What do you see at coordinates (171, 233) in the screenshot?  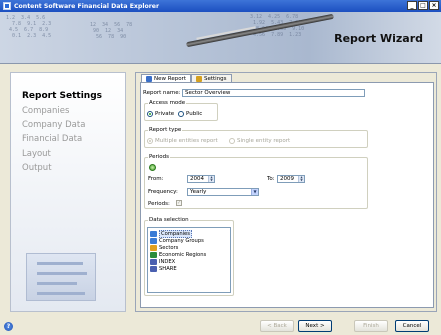 I see `list-item-companies: Companies` at bounding box center [171, 233].